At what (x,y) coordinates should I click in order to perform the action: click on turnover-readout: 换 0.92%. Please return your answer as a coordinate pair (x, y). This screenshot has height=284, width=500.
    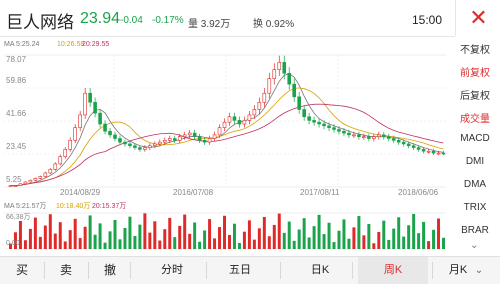
    Looking at the image, I should click on (274, 24).